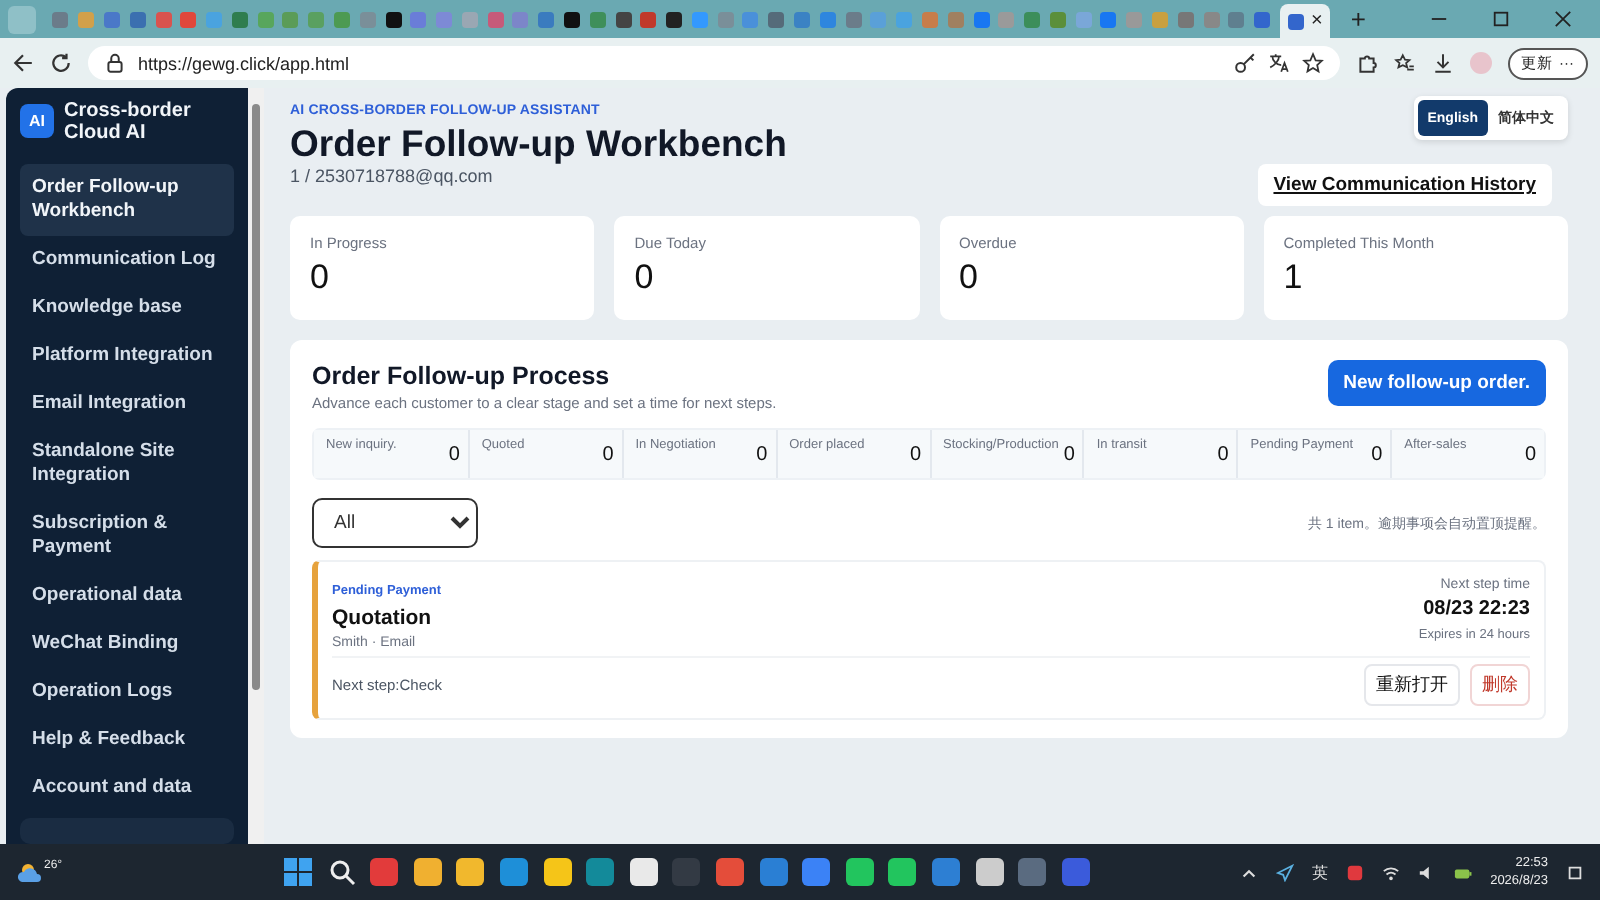 The image size is (1600, 900). Describe the element at coordinates (127, 740) in the screenshot. I see `sidebar-item: Help & Feedback` at that location.